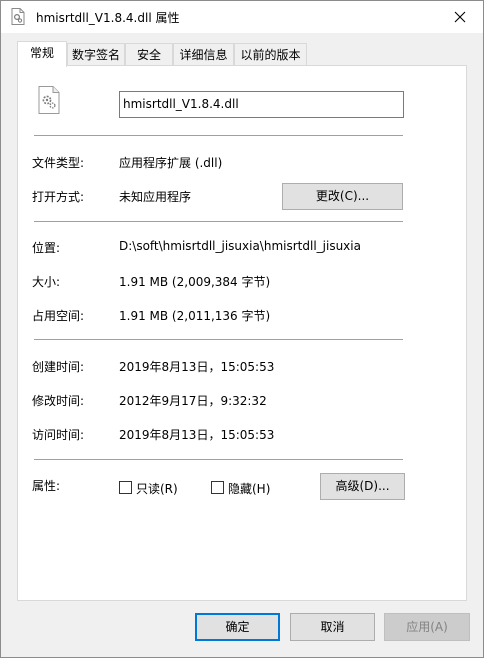 This screenshot has height=658, width=484. I want to click on tab-general: 常规, so click(42, 54).